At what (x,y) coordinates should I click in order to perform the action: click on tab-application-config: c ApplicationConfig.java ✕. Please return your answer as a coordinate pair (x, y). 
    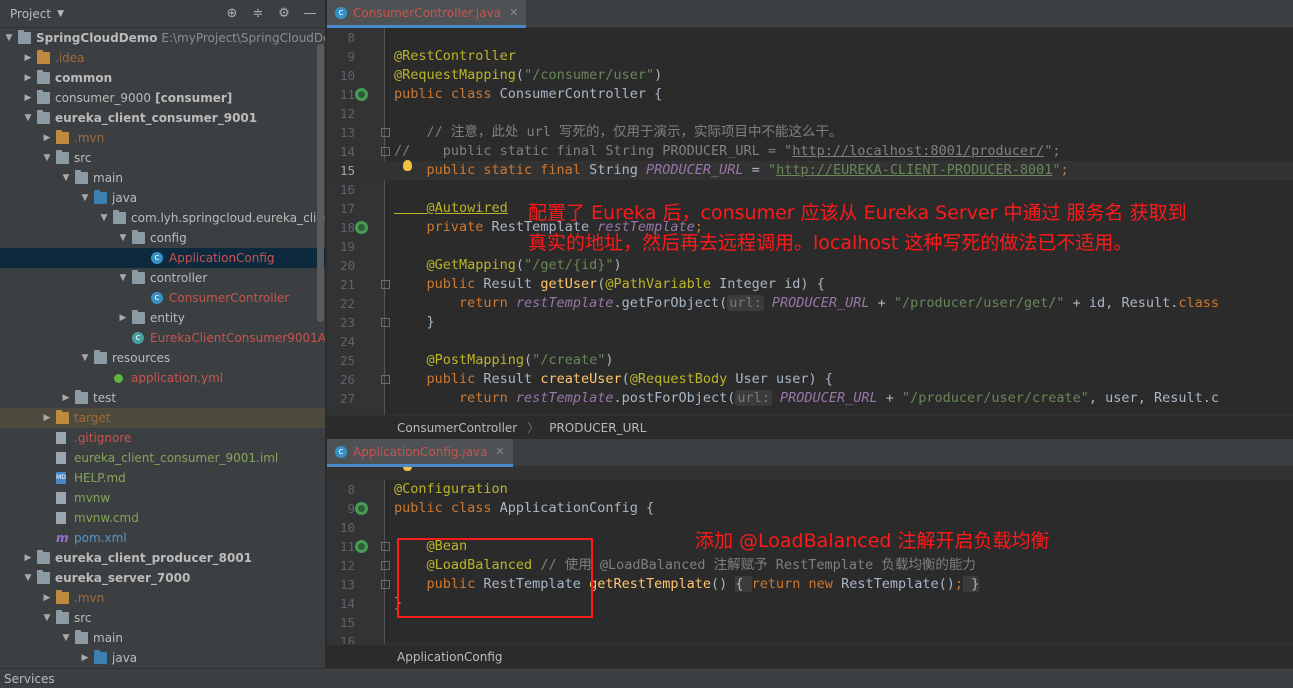
    Looking at the image, I should click on (420, 453).